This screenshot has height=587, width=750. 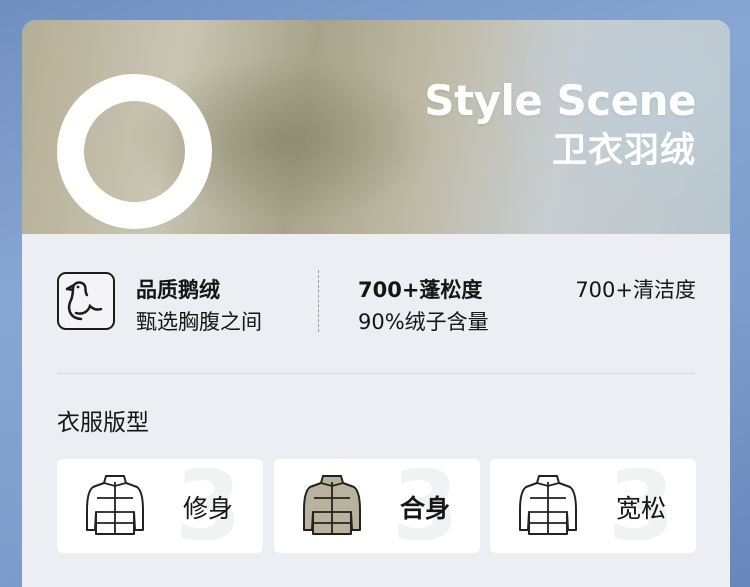 I want to click on fit-option-loose: 3 宽松, so click(x=593, y=506).